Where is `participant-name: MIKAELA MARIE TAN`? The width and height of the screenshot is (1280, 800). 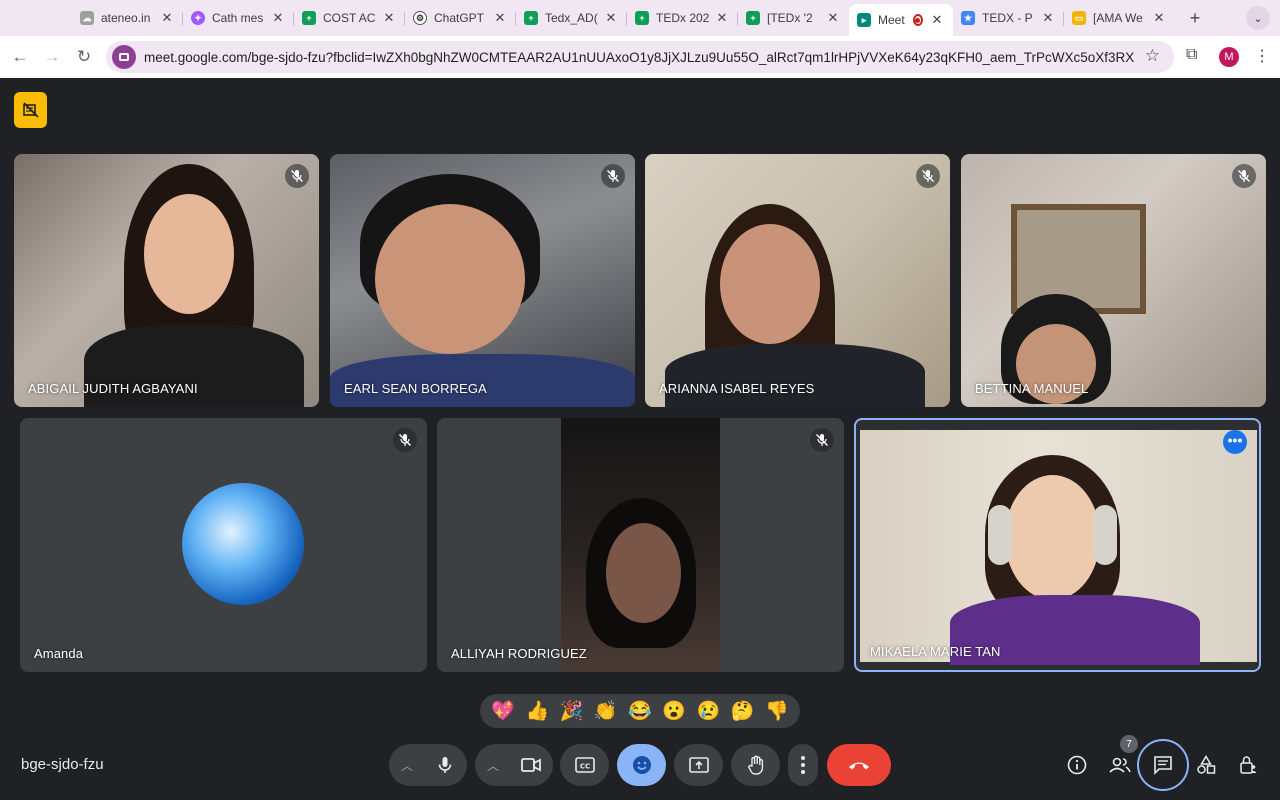
participant-name: MIKAELA MARIE TAN is located at coordinates (935, 651).